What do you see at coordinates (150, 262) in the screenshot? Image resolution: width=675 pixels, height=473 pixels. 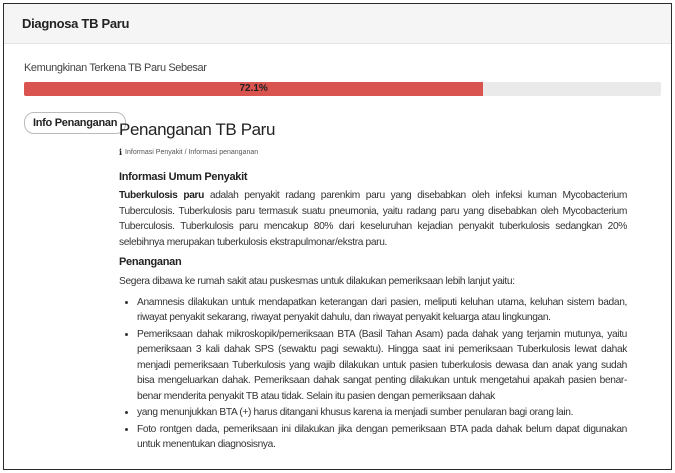 I see `section-treatment-title: Penanganan` at bounding box center [150, 262].